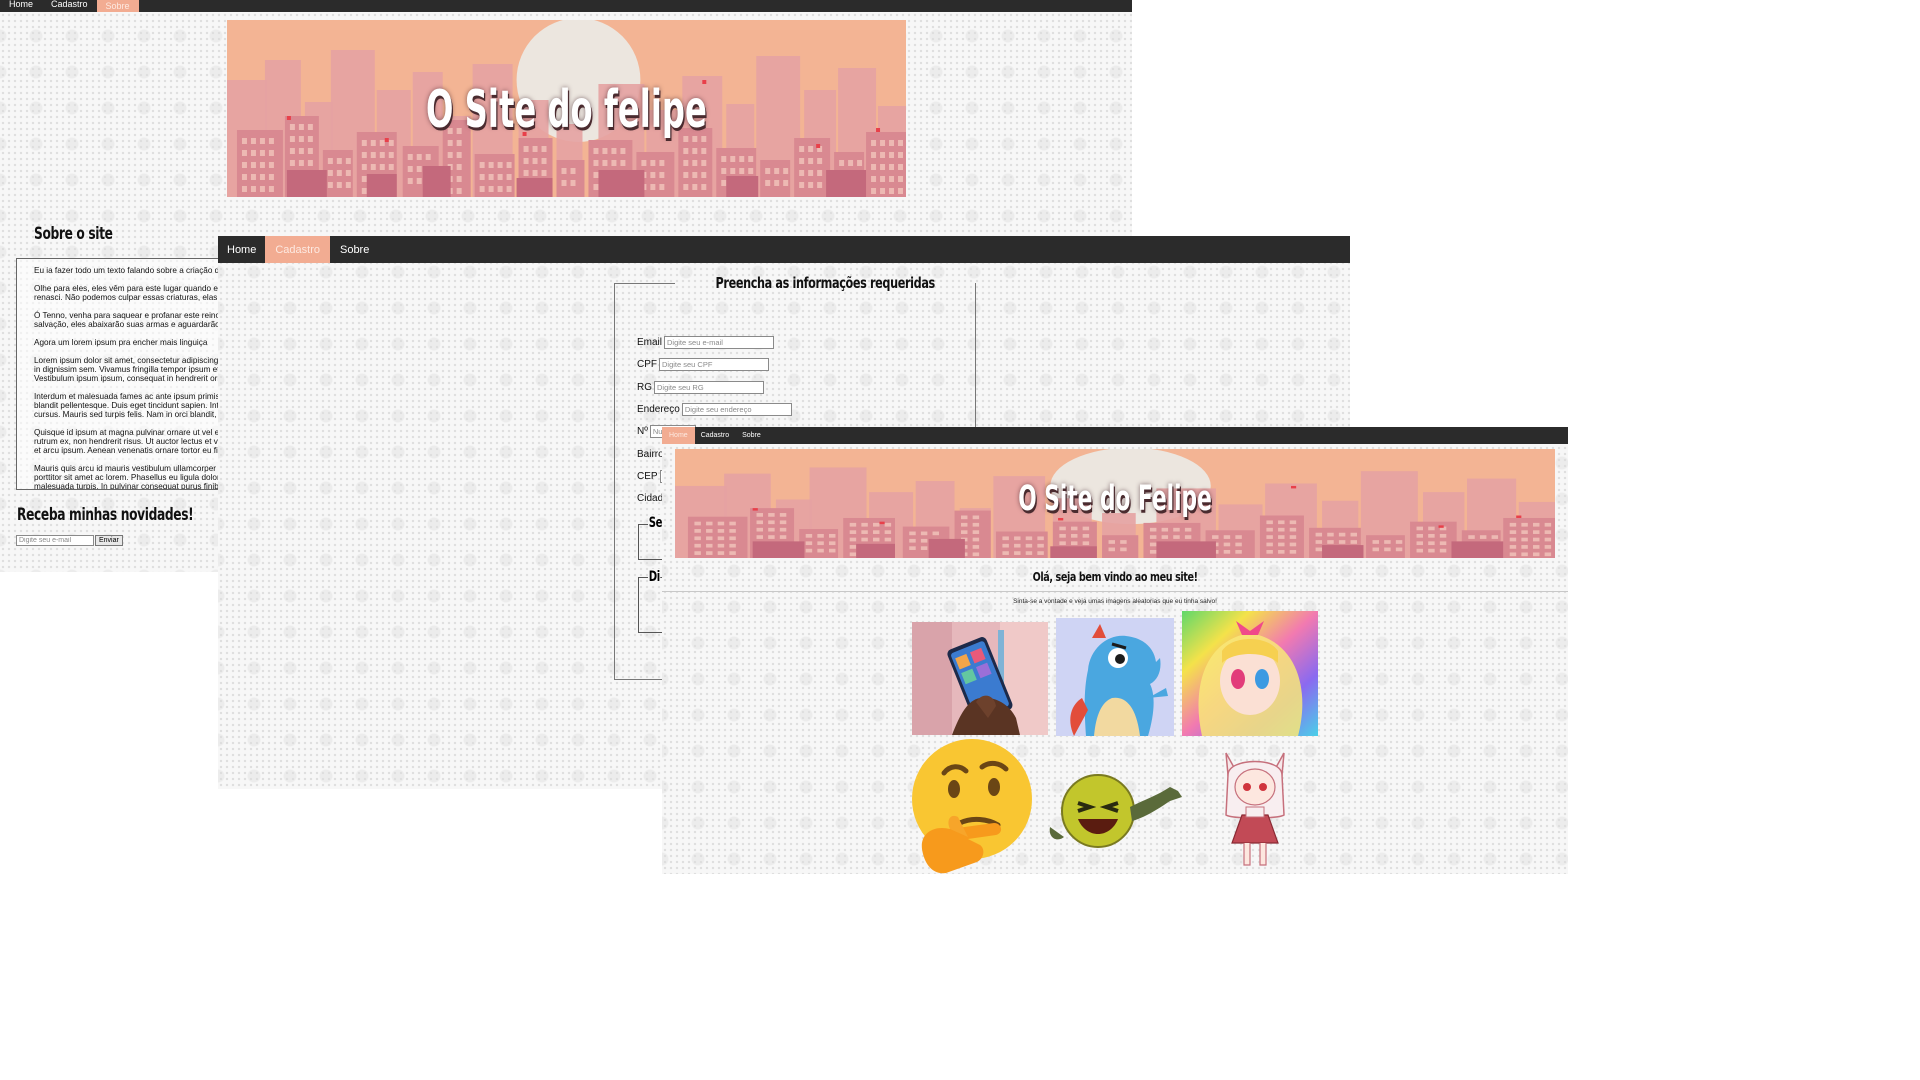 Image resolution: width=1920 pixels, height=1080 pixels. I want to click on field-label: RG, so click(644, 387).